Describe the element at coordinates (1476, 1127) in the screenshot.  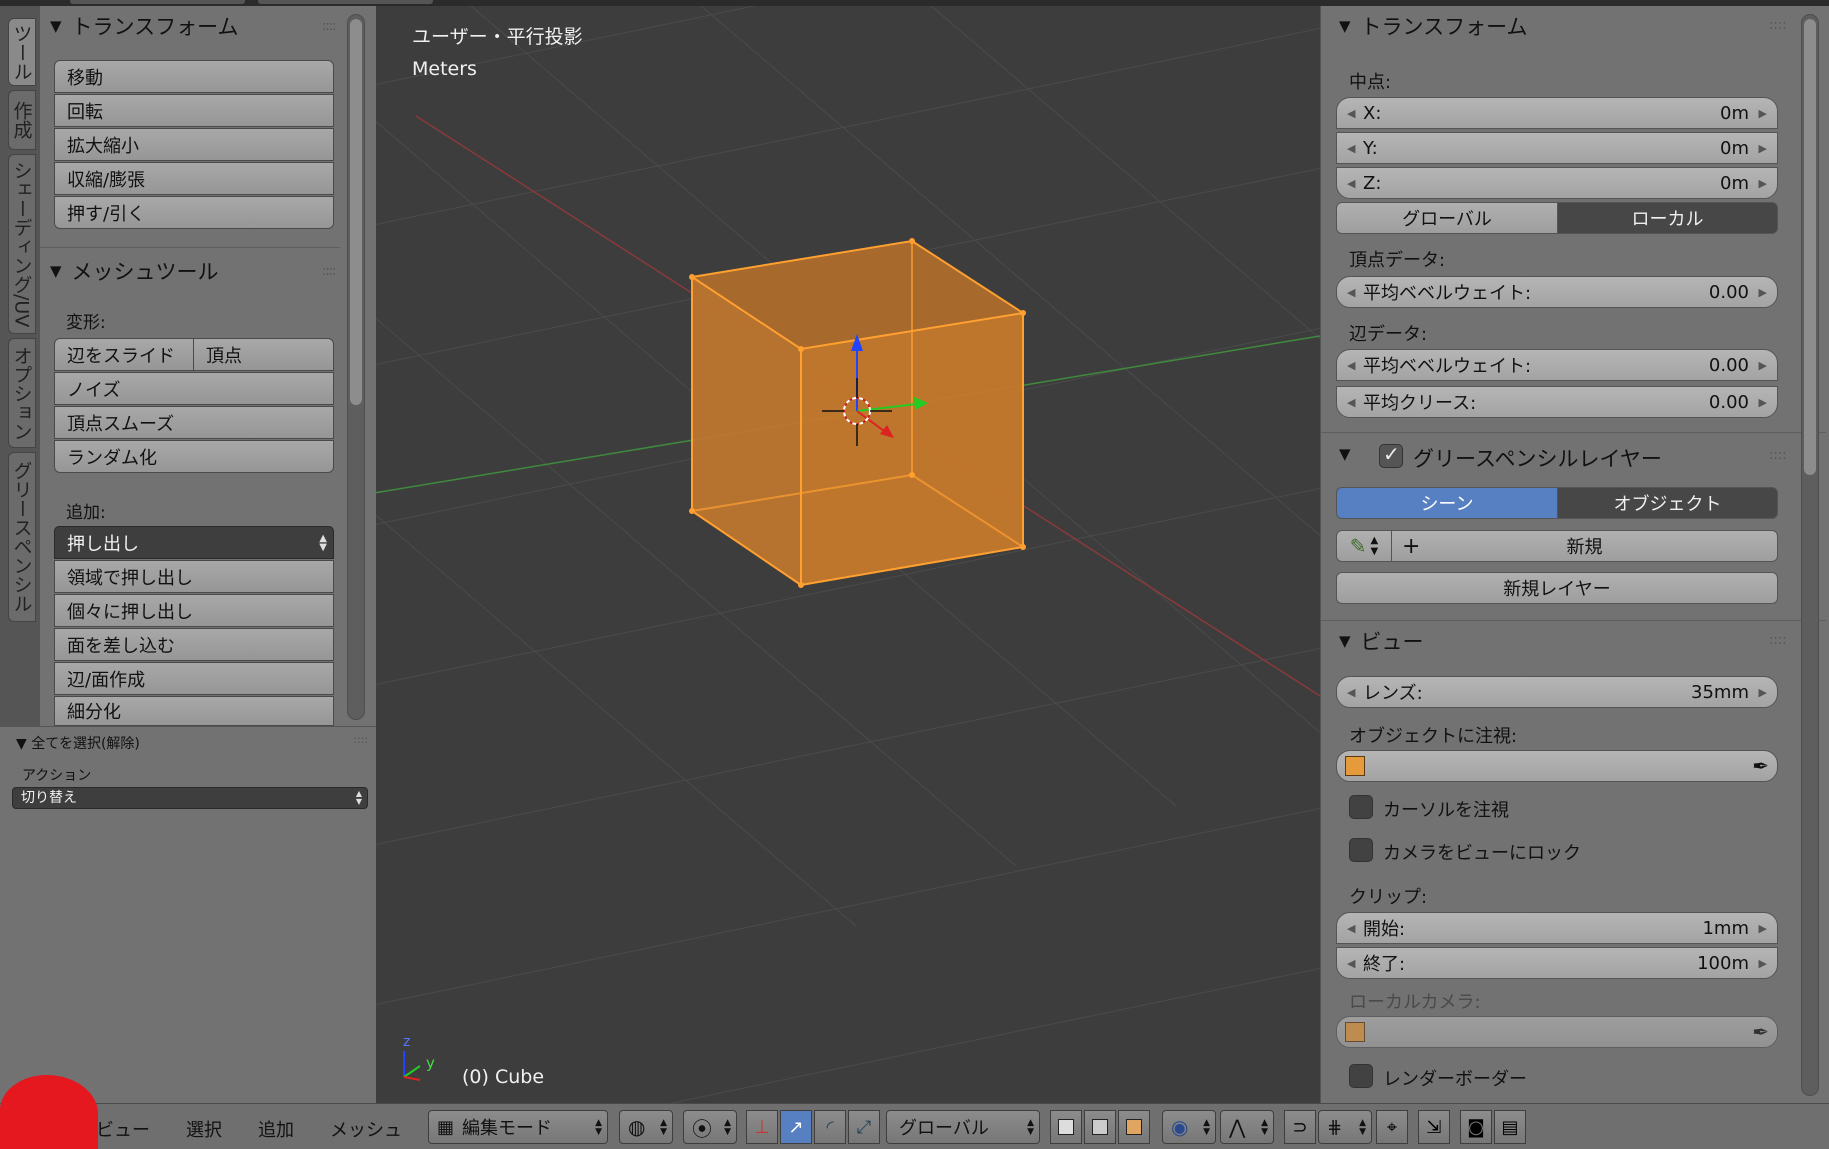
I see `render-opengl-button: ◙` at that location.